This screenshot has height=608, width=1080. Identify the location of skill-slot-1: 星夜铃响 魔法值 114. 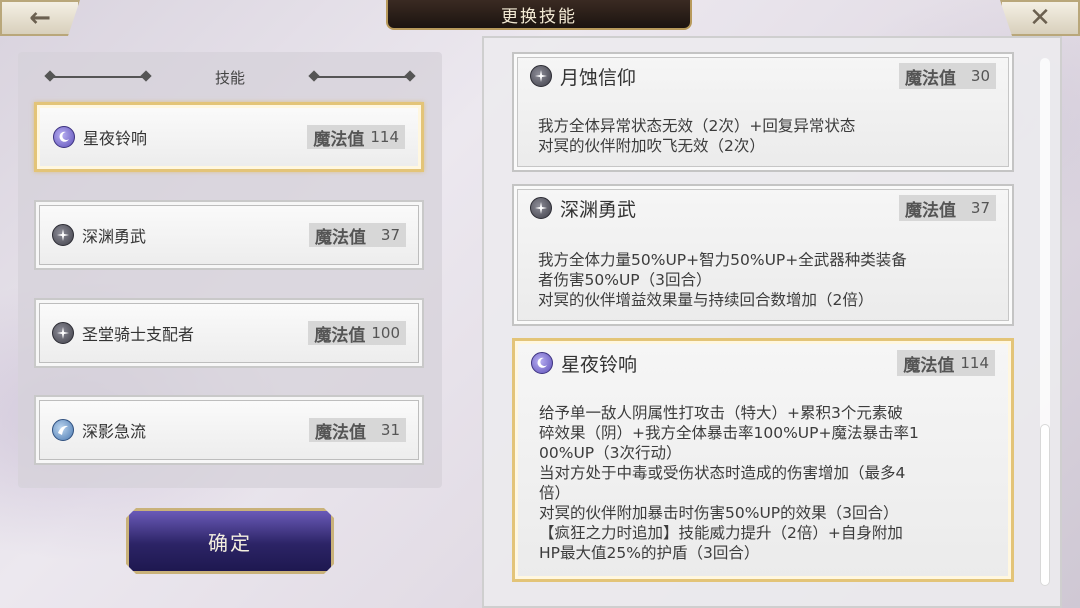
(229, 137).